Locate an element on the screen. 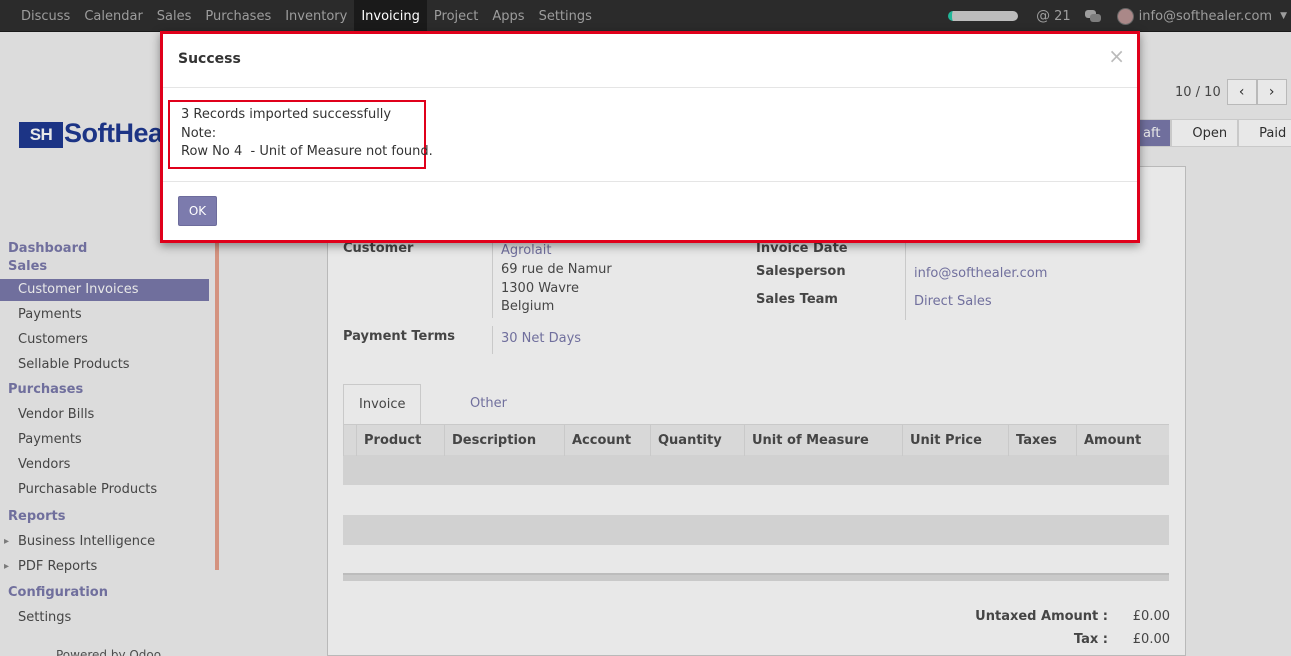 This screenshot has height=656, width=1291. menu-apps: Apps is located at coordinates (508, 16).